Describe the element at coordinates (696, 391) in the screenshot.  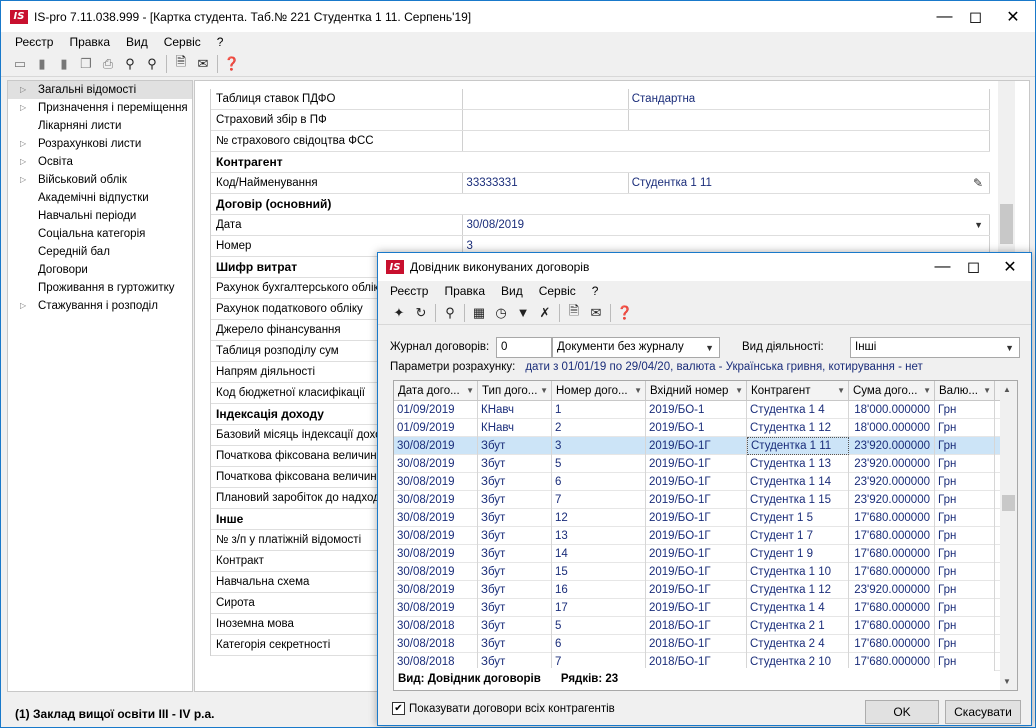
I see `column-header: Вхідний номер ▼` at that location.